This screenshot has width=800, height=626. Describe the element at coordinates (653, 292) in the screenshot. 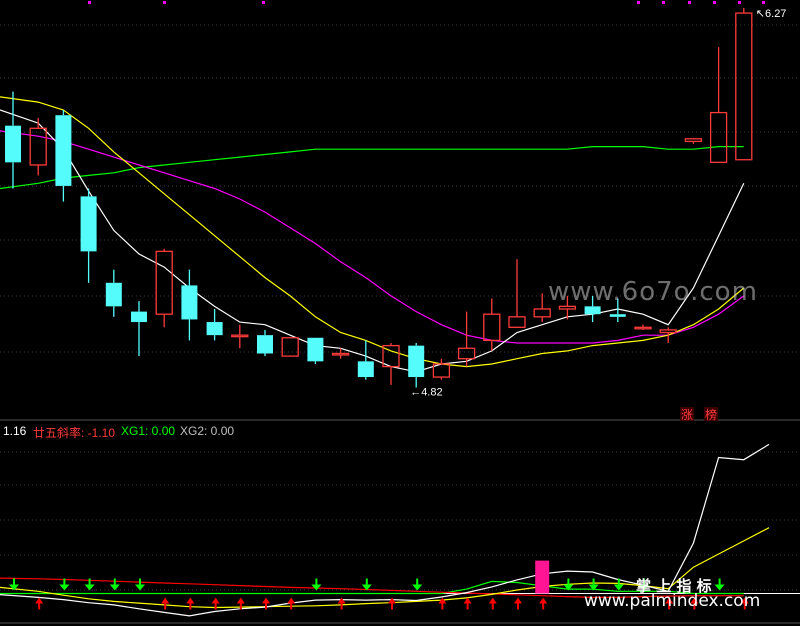

I see `watermark-mid: www.6o7o.com` at that location.